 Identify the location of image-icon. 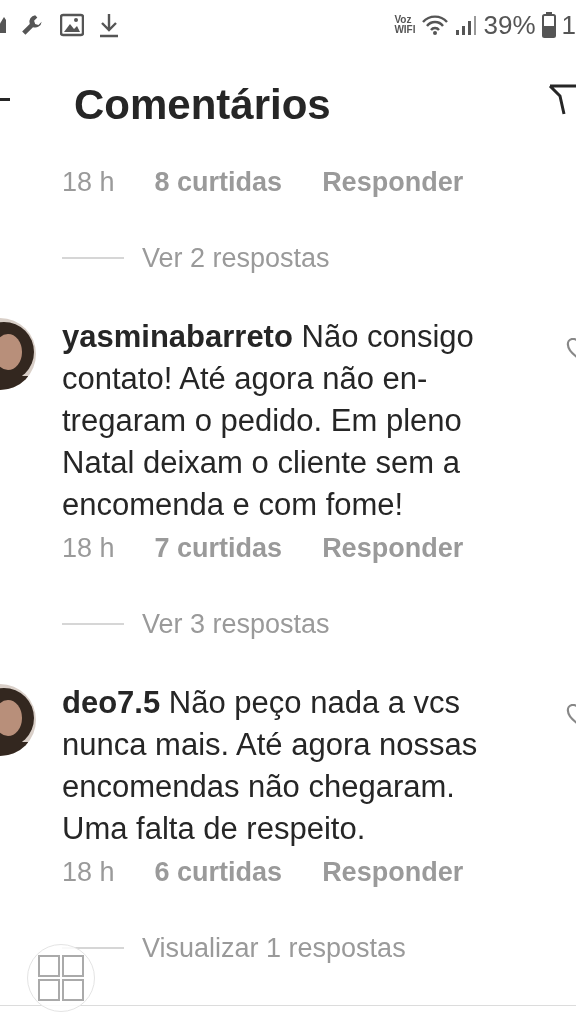
(72, 25).